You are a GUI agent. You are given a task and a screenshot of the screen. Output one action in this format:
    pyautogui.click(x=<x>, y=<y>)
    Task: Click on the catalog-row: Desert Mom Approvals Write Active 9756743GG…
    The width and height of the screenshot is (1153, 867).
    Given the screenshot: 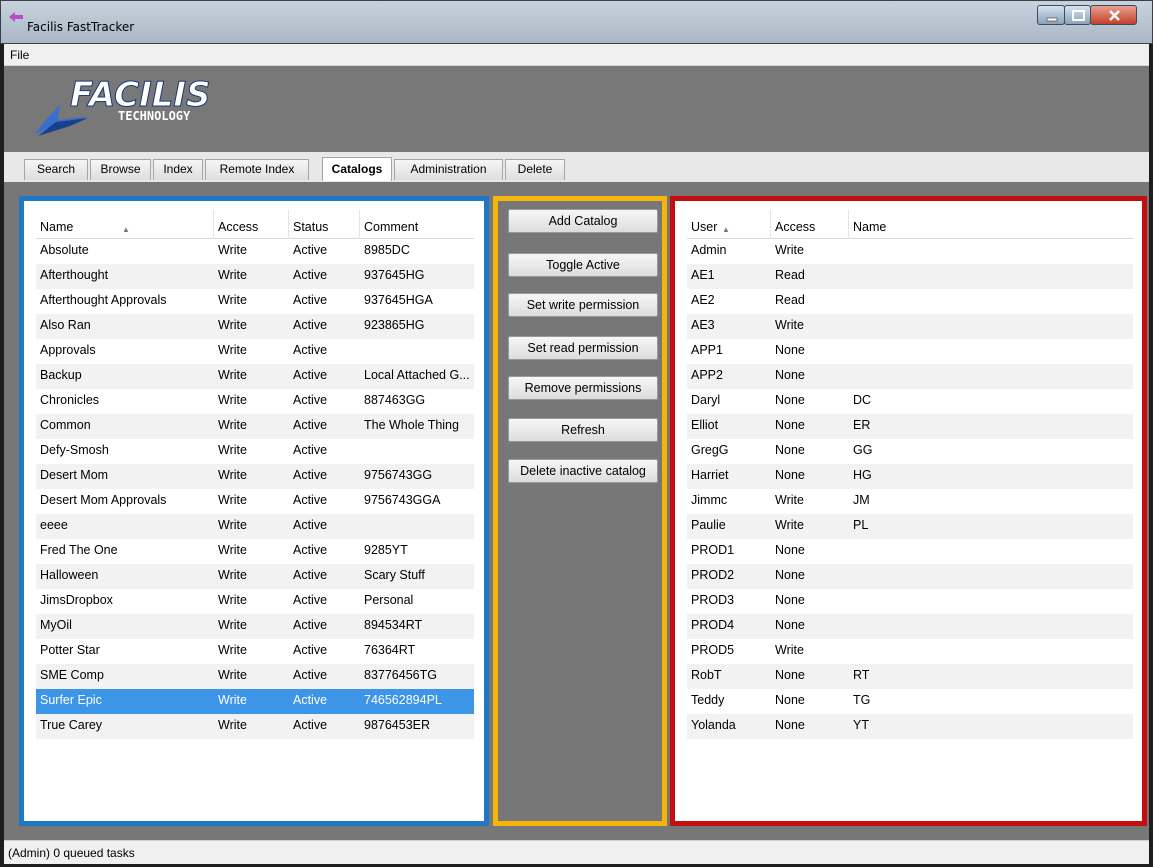 What is the action you would take?
    pyautogui.click(x=255, y=501)
    